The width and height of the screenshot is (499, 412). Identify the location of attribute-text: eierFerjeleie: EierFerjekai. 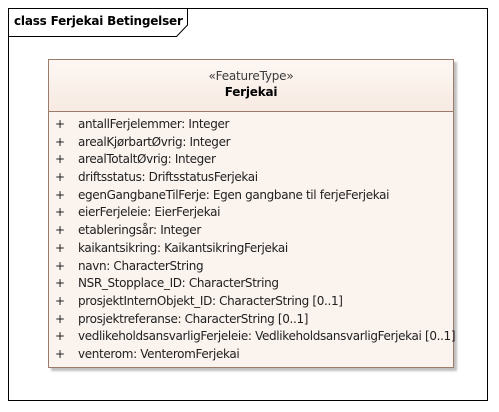
(149, 212).